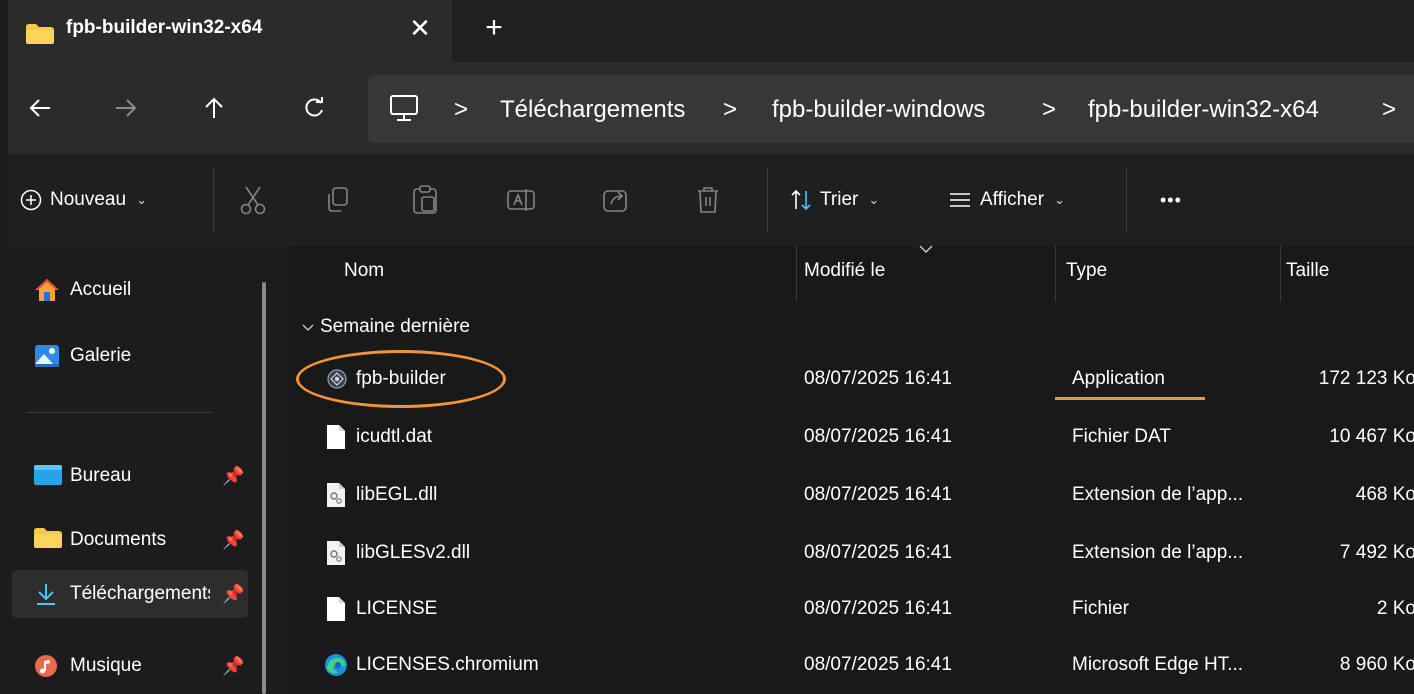  I want to click on trash-icon, so click(708, 200).